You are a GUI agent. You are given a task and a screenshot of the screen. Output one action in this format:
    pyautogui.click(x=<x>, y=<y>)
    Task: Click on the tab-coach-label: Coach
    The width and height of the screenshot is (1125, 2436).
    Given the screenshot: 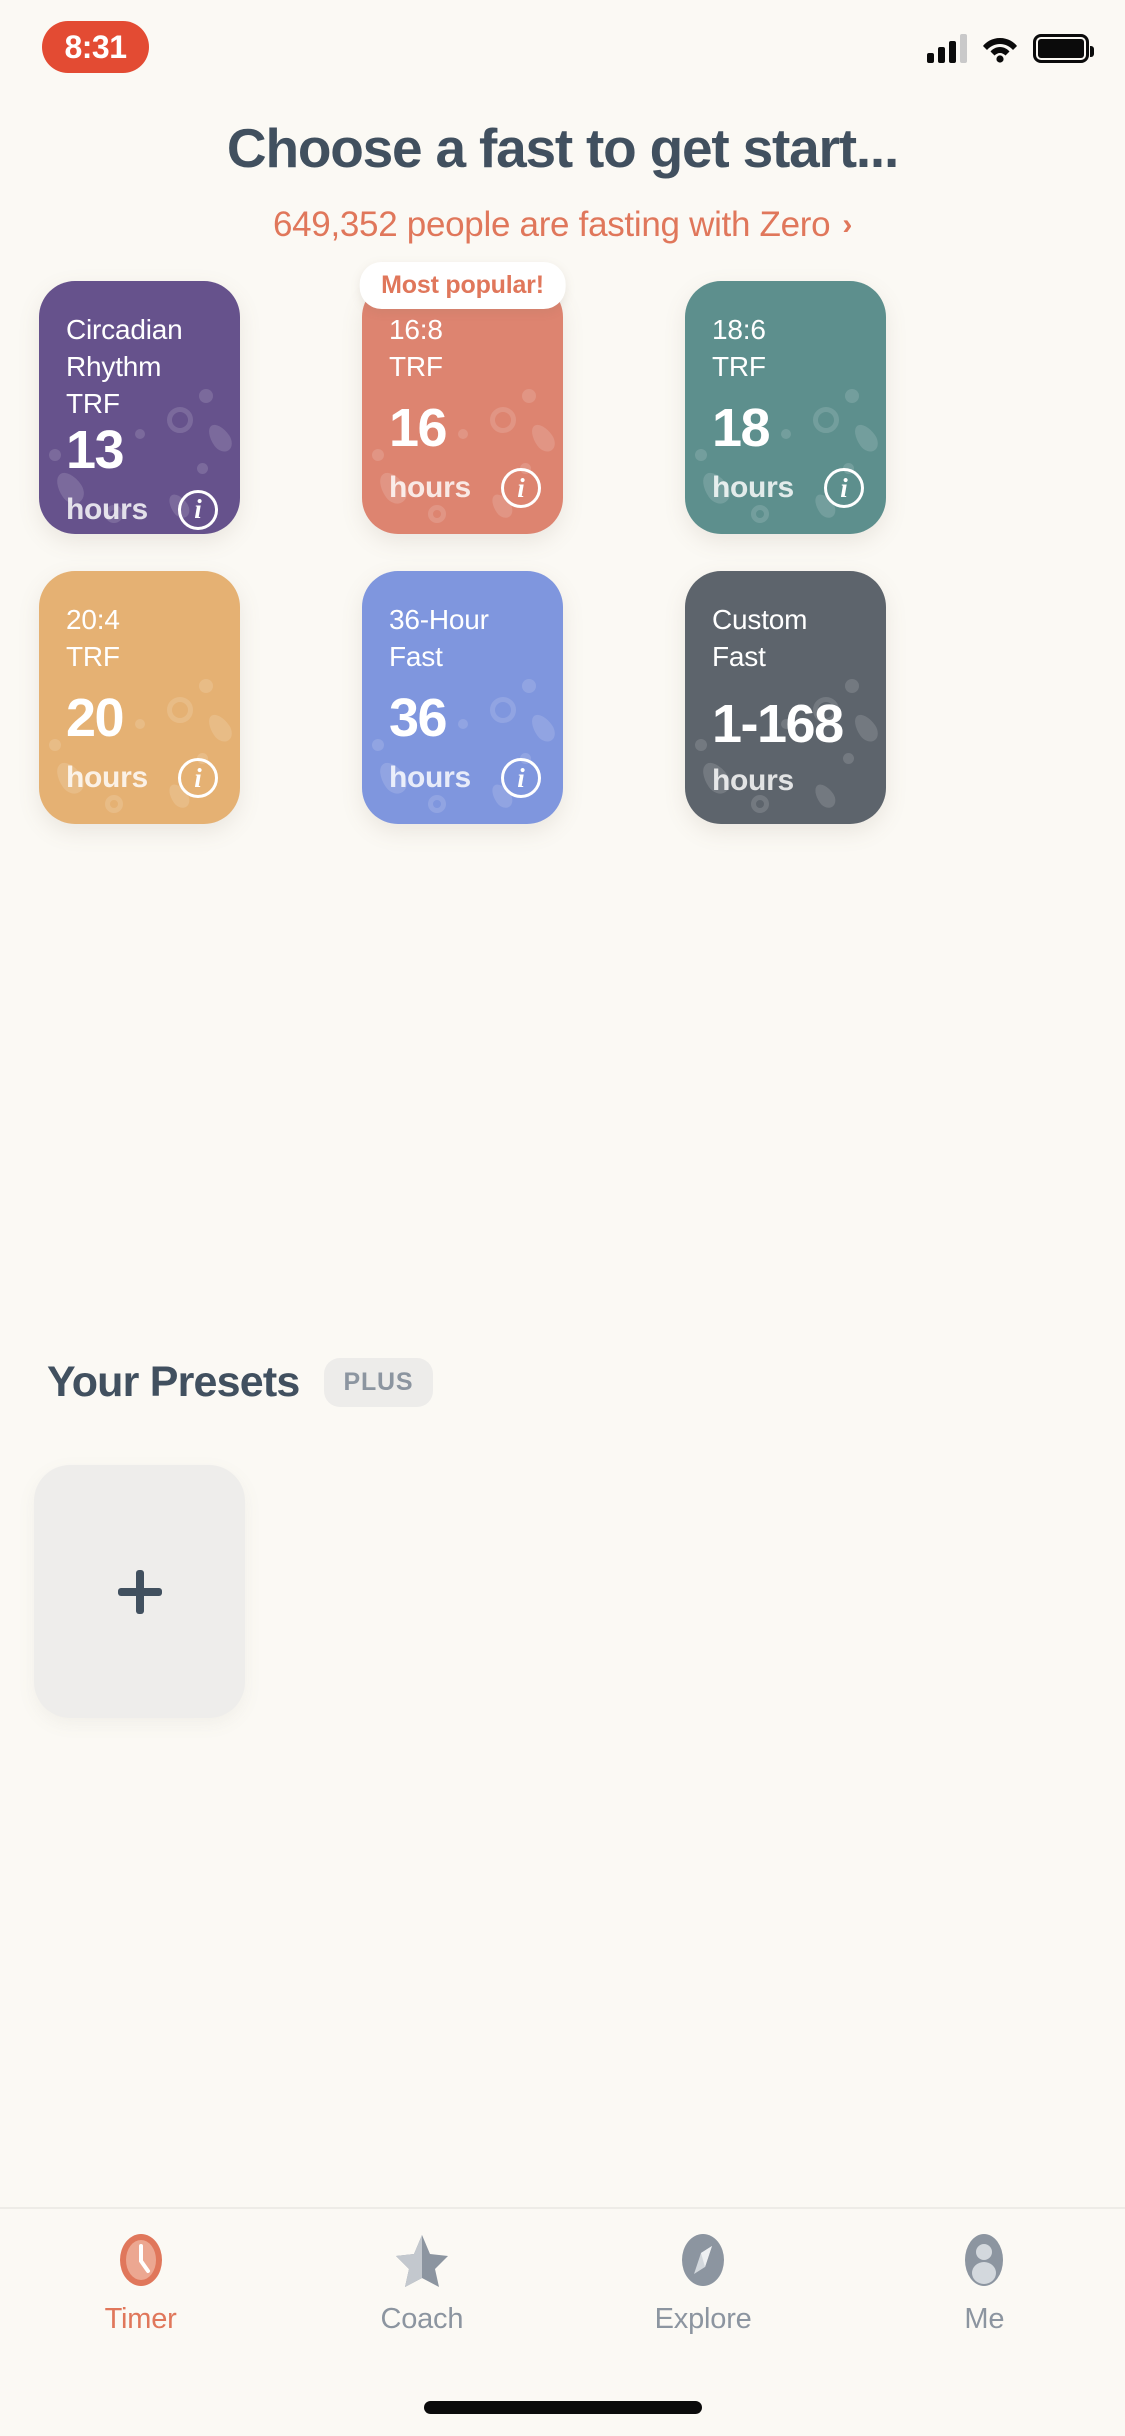 What is the action you would take?
    pyautogui.click(x=422, y=2319)
    